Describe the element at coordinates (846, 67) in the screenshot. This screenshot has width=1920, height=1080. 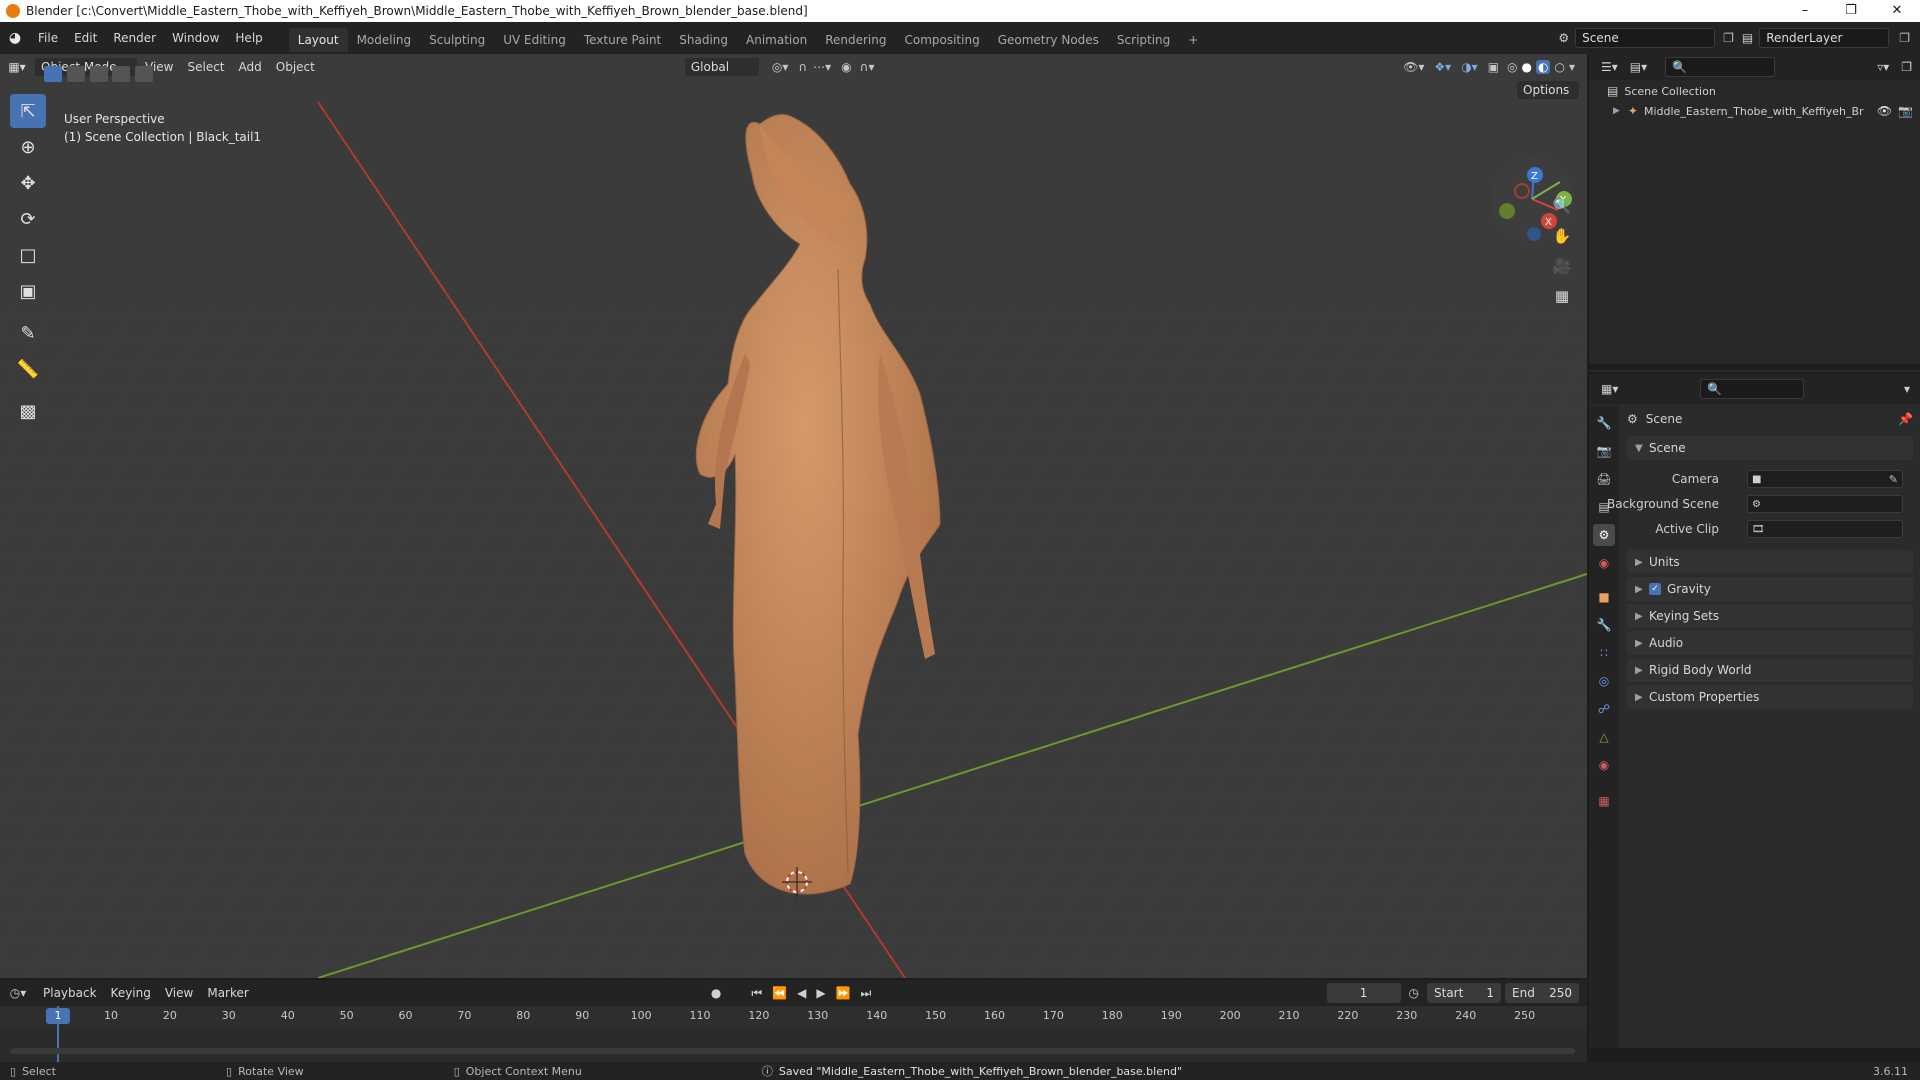
I see `proportional-edit-icon: ◉` at that location.